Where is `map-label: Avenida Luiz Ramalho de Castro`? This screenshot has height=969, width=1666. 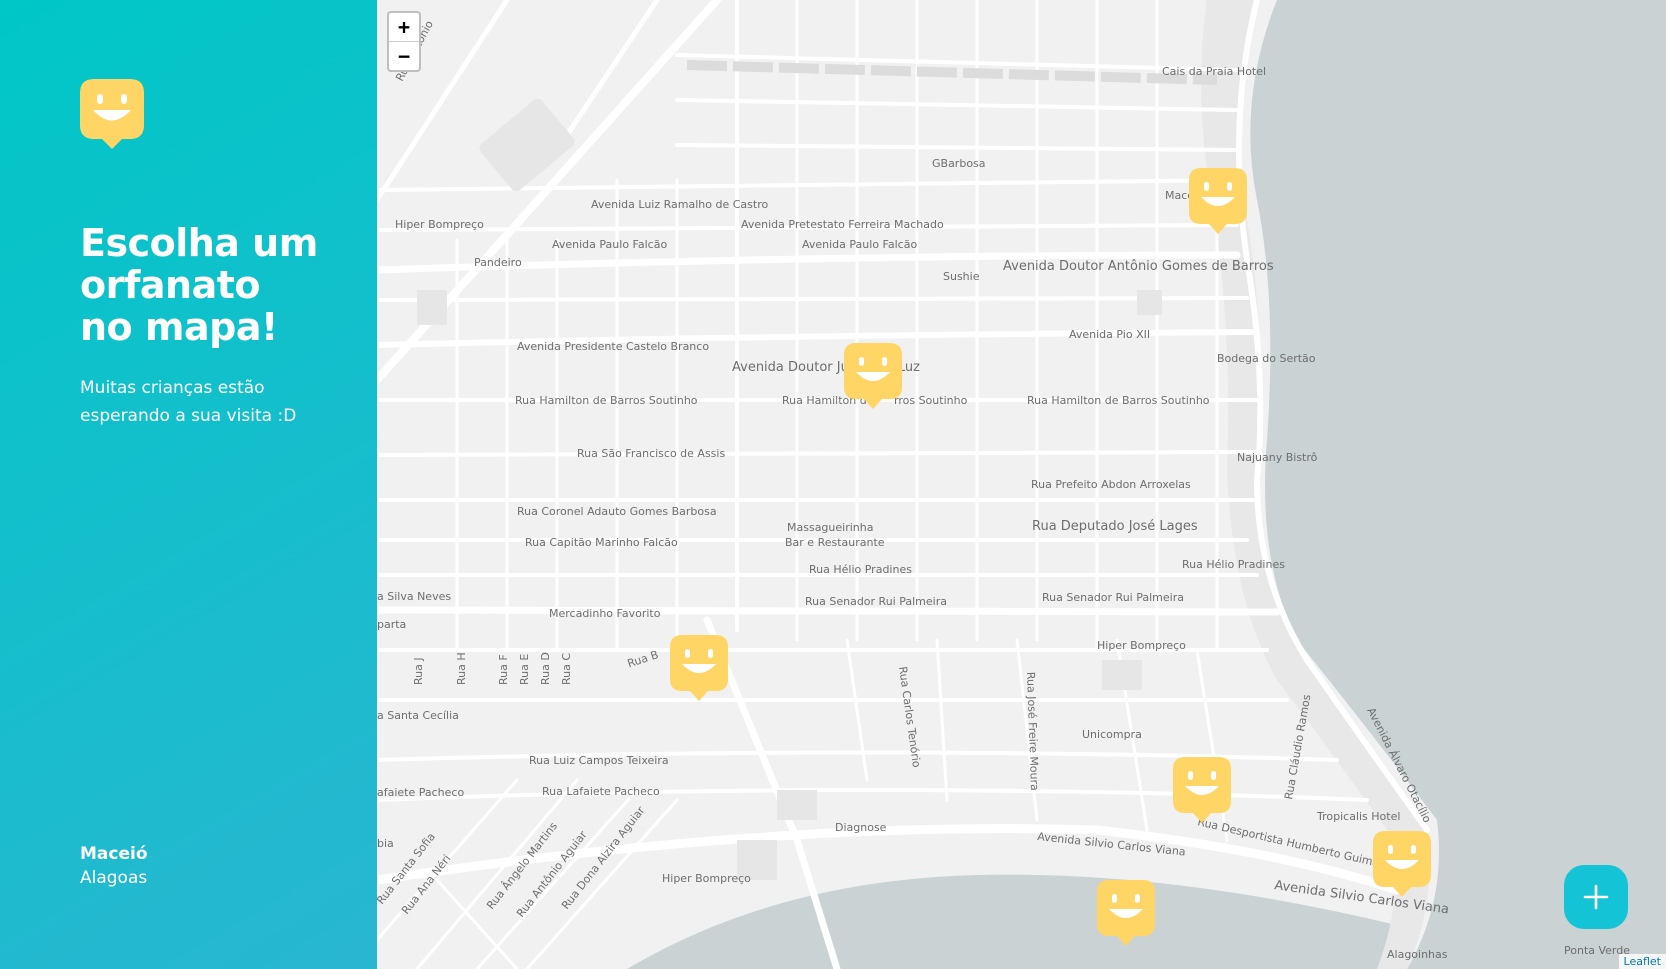
map-label: Avenida Luiz Ramalho de Castro is located at coordinates (679, 204).